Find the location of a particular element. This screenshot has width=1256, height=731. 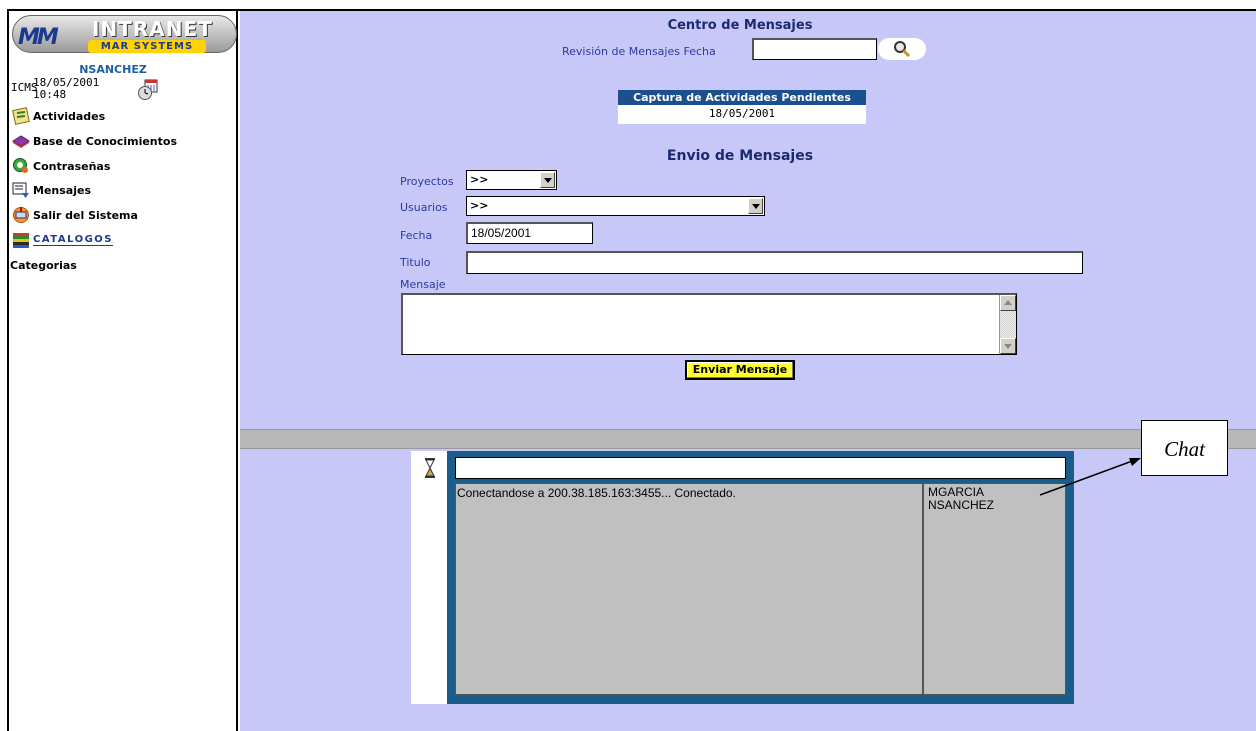

proyectos-selected: >> is located at coordinates (479, 179).